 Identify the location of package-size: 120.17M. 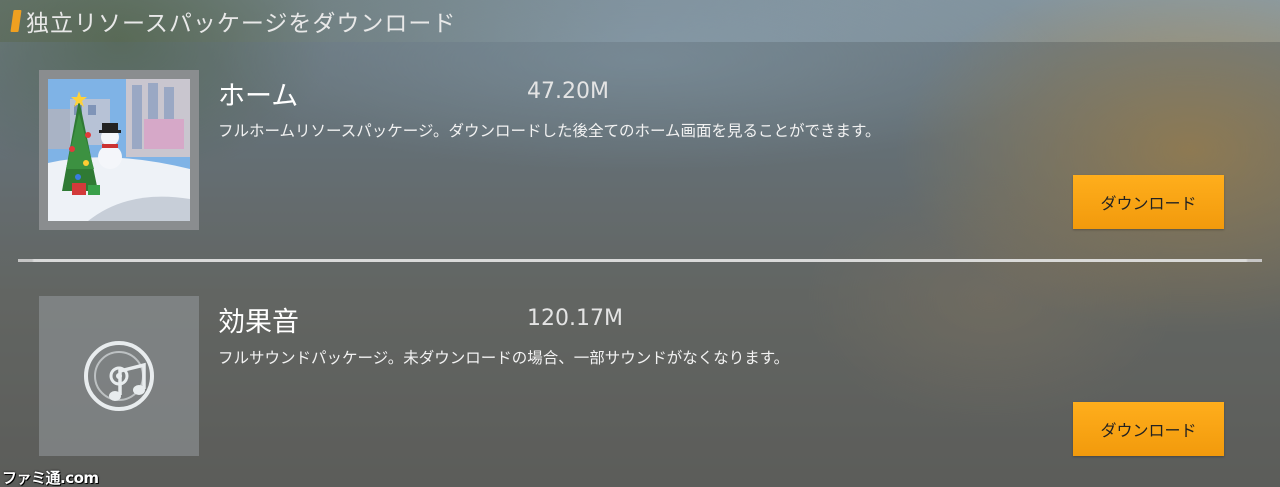
(575, 318).